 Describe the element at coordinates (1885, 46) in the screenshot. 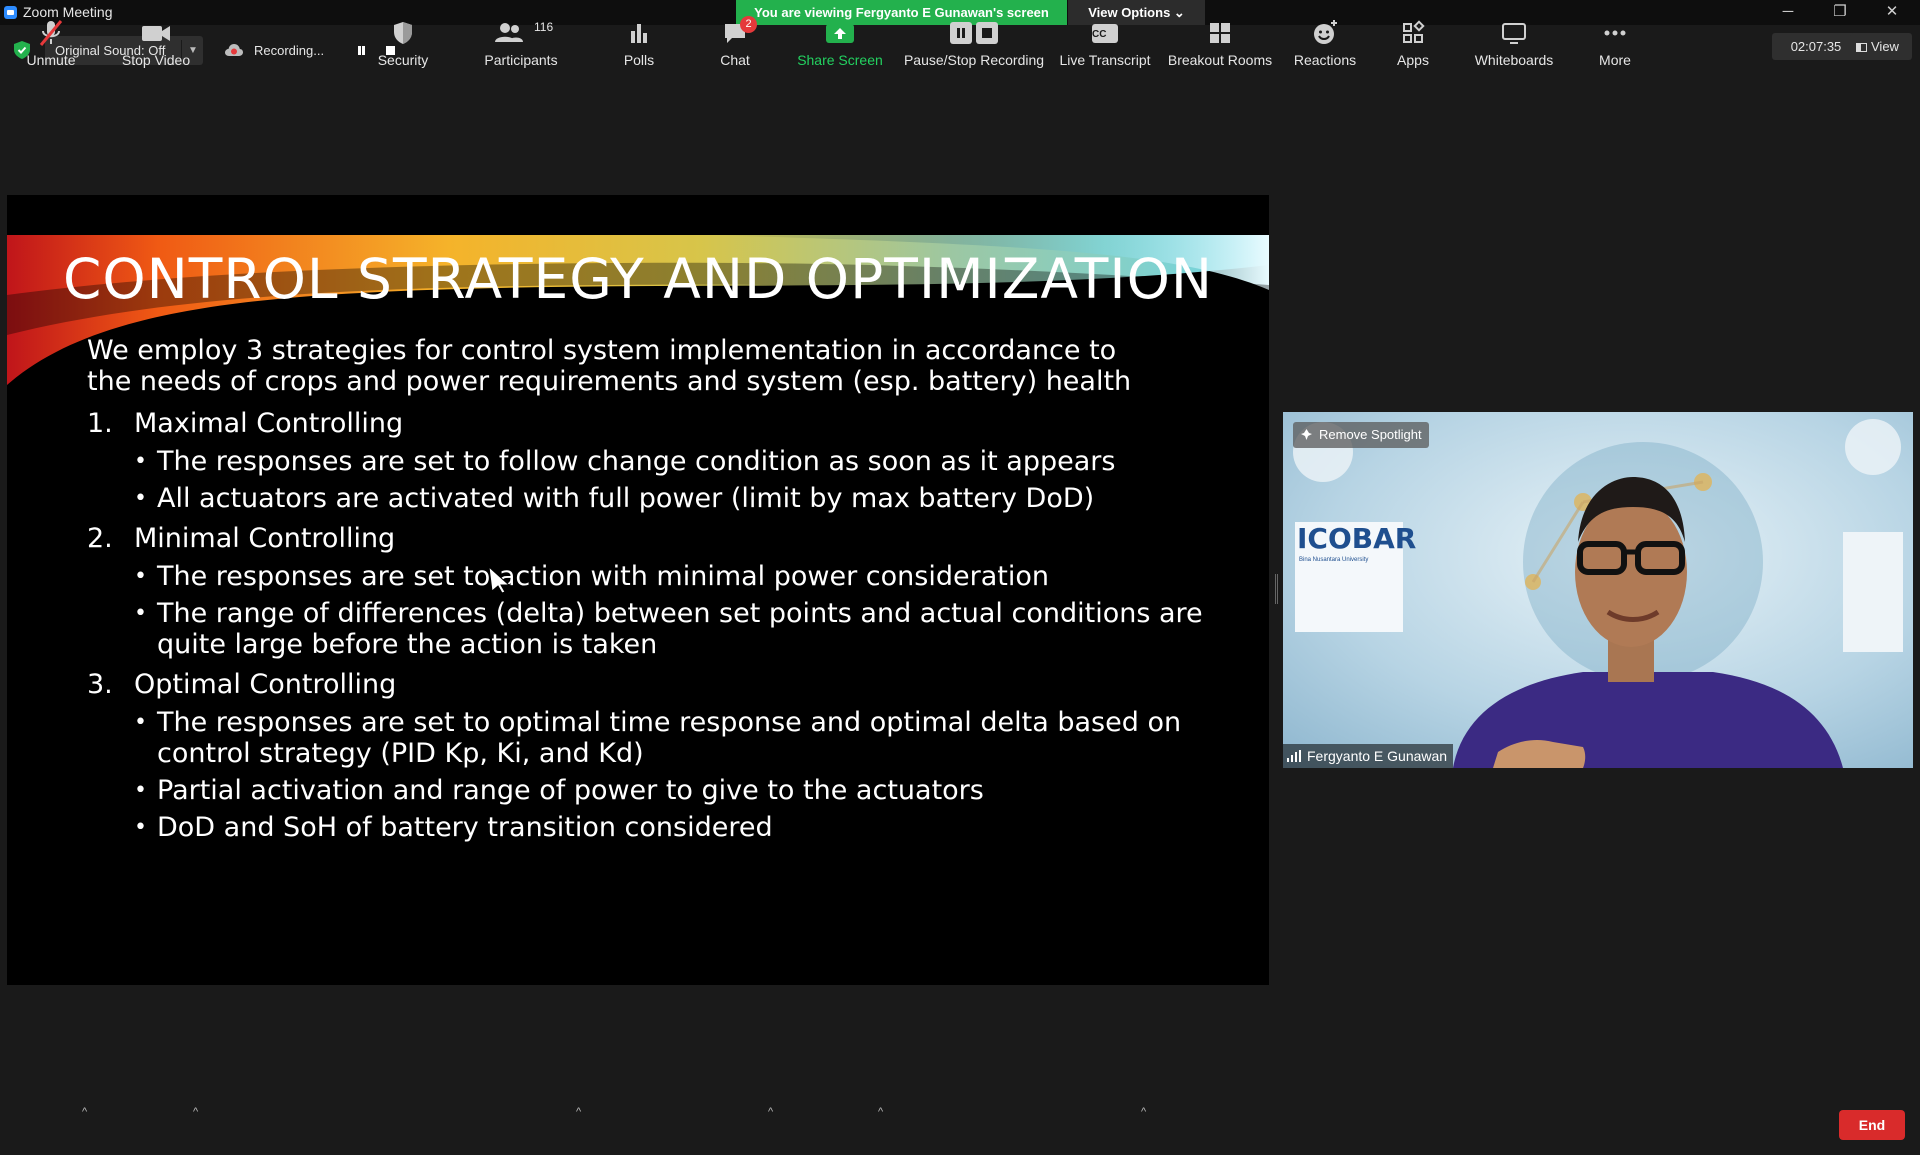

I see `view-label: View` at that location.